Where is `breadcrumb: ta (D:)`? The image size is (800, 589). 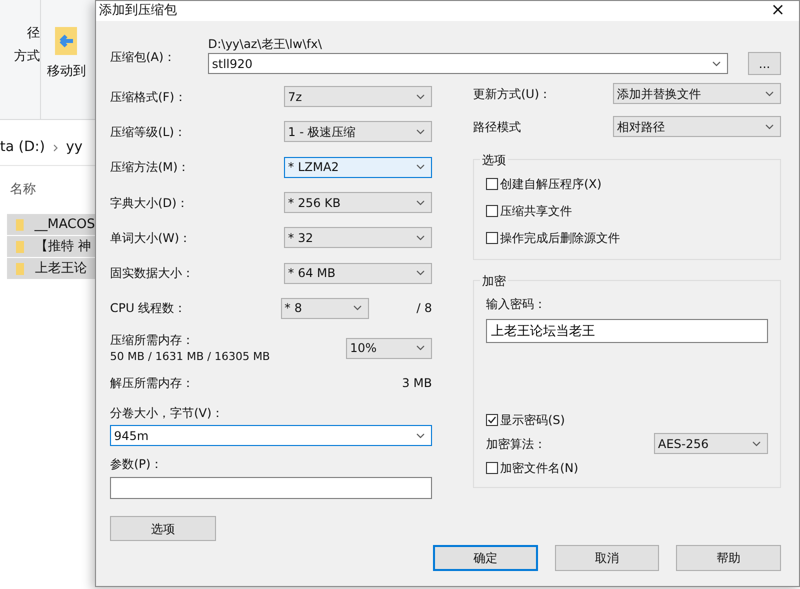 breadcrumb: ta (D:) is located at coordinates (22, 147).